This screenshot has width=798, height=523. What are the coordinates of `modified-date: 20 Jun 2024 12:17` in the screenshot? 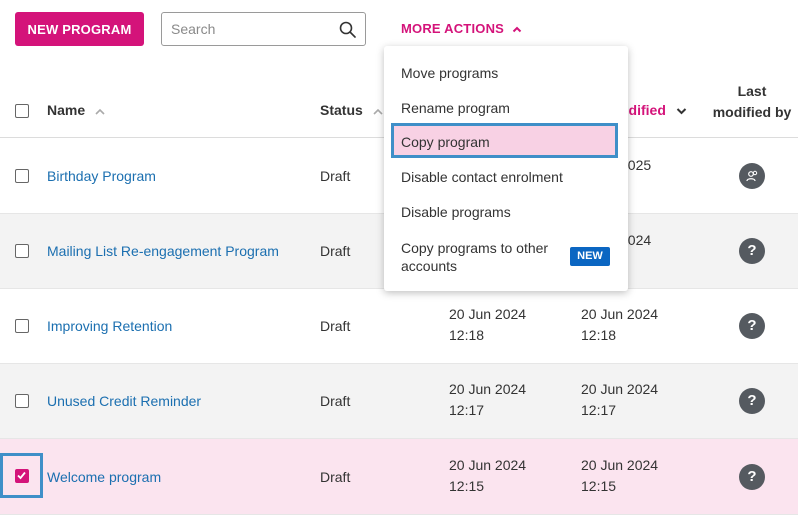 It's located at (620, 399).